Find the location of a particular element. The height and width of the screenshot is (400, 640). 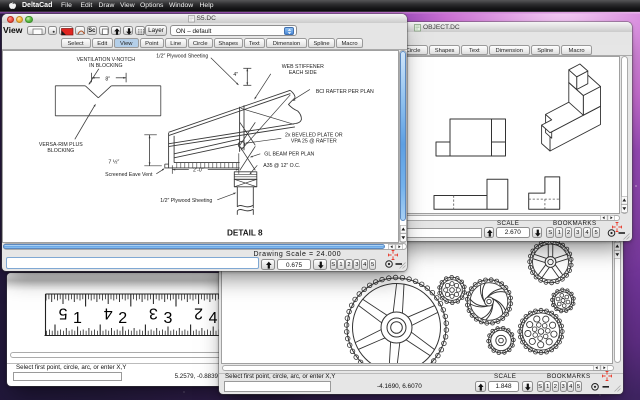

svg-text: A35 @ 12″ O.C. is located at coordinates (281, 165).